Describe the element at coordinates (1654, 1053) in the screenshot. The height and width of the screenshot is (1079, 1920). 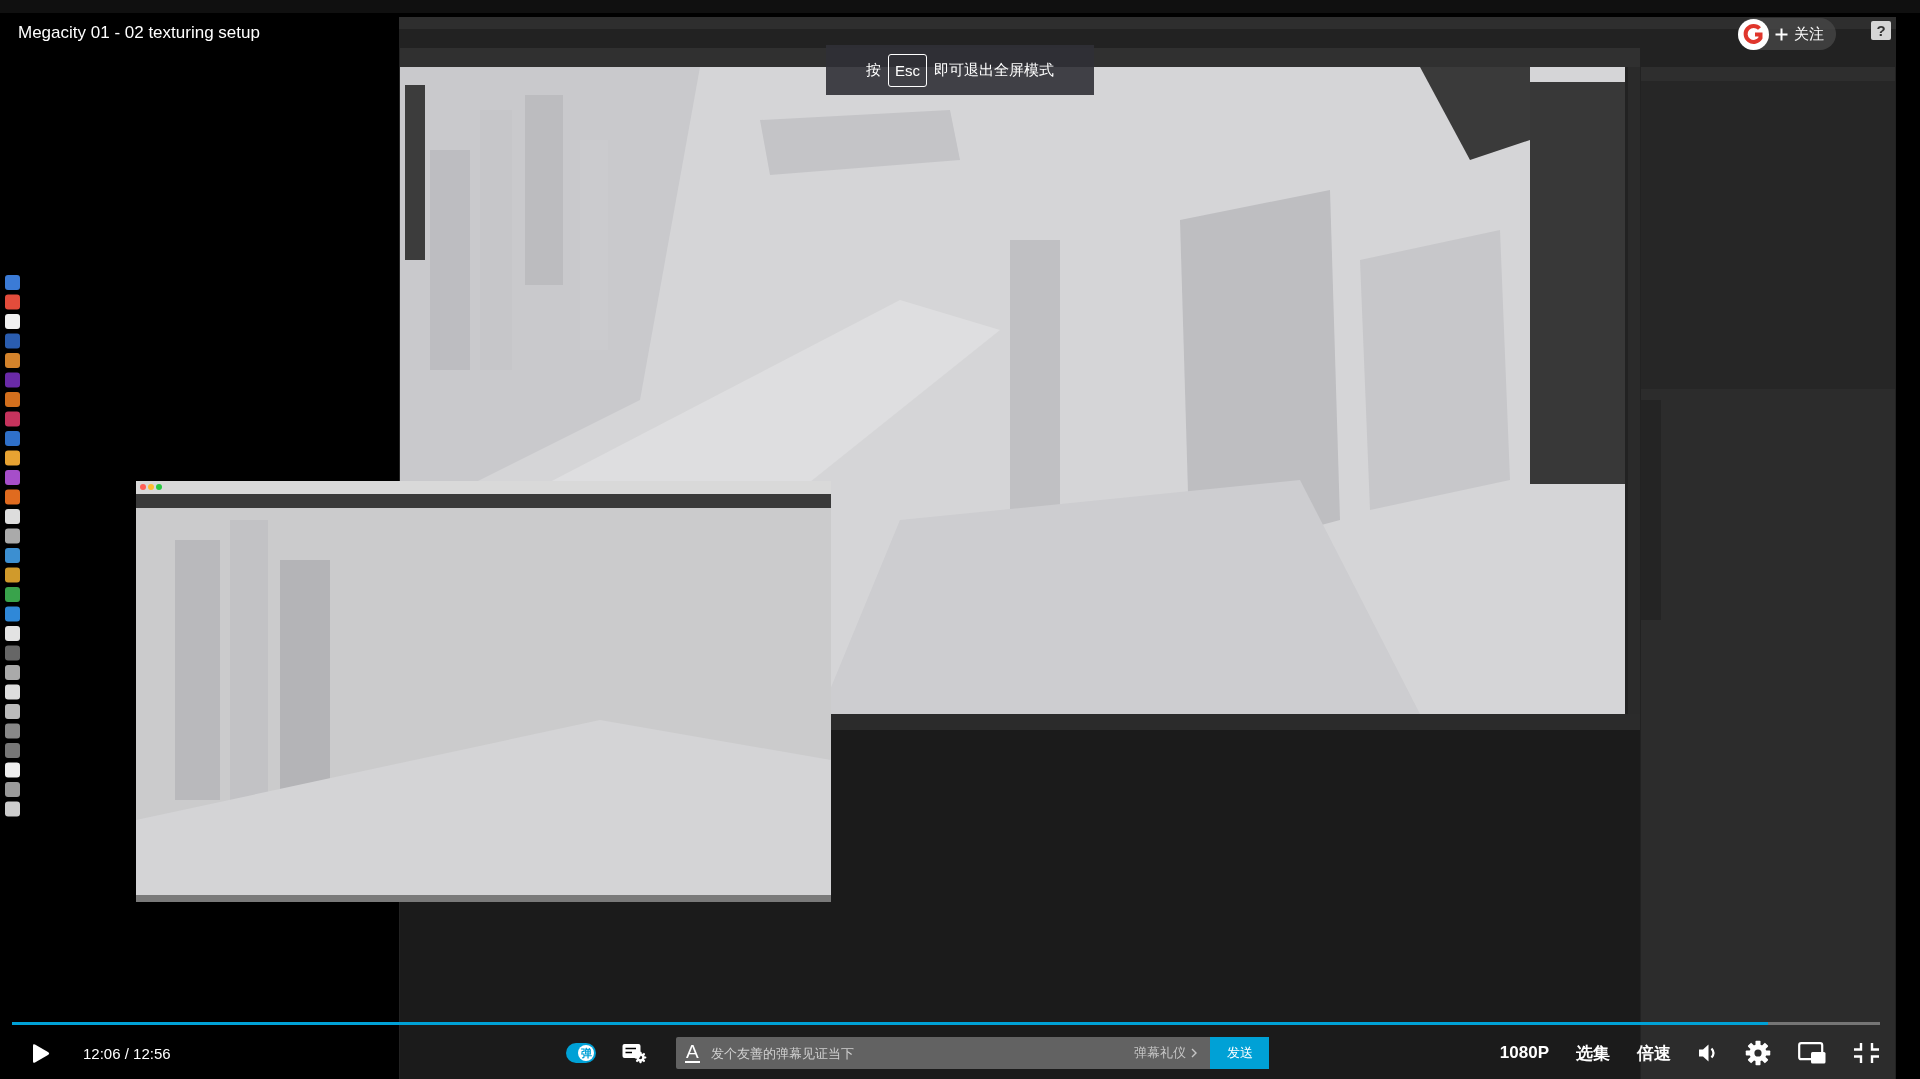
I see `speed-button: 倍速` at that location.